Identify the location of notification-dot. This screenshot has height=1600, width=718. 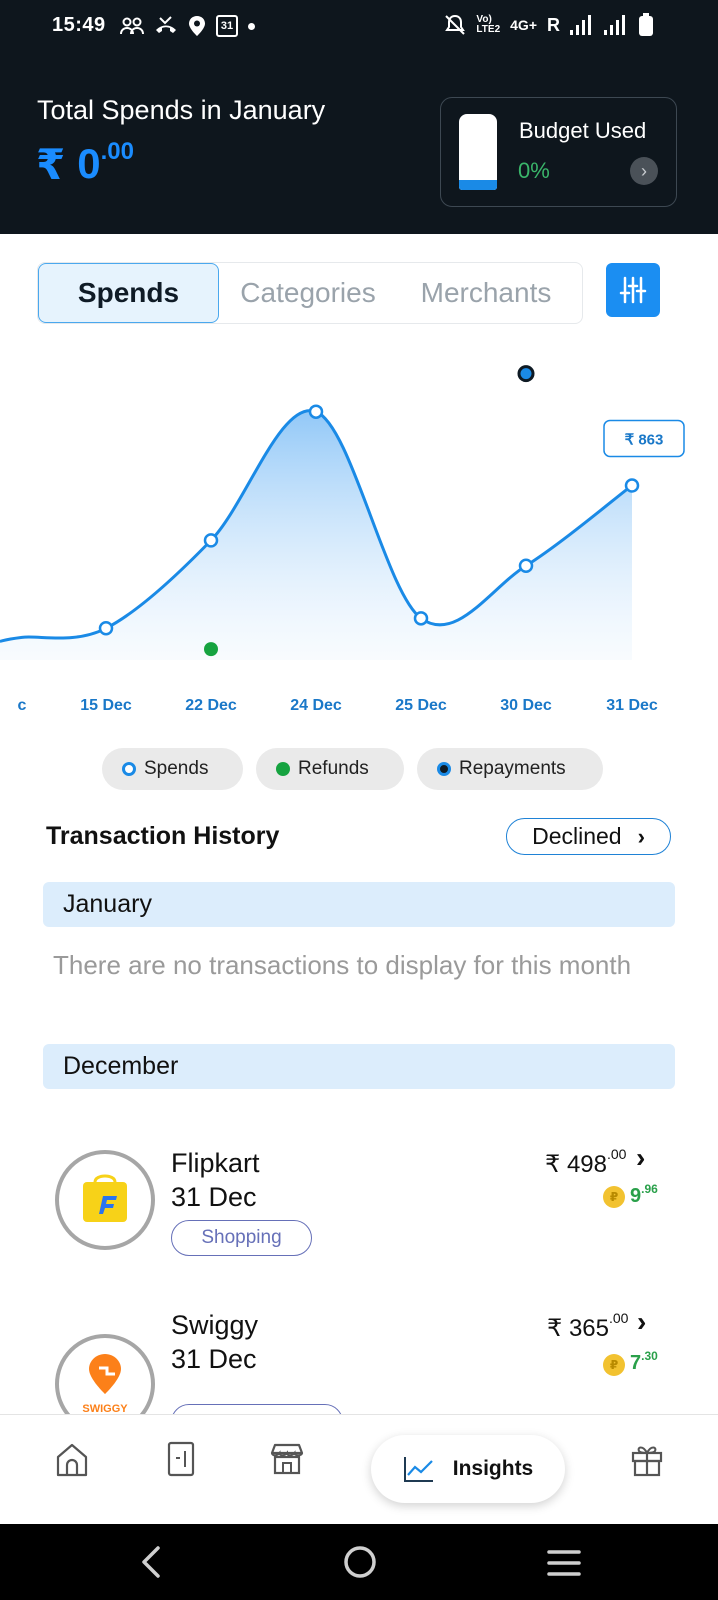
(251, 26).